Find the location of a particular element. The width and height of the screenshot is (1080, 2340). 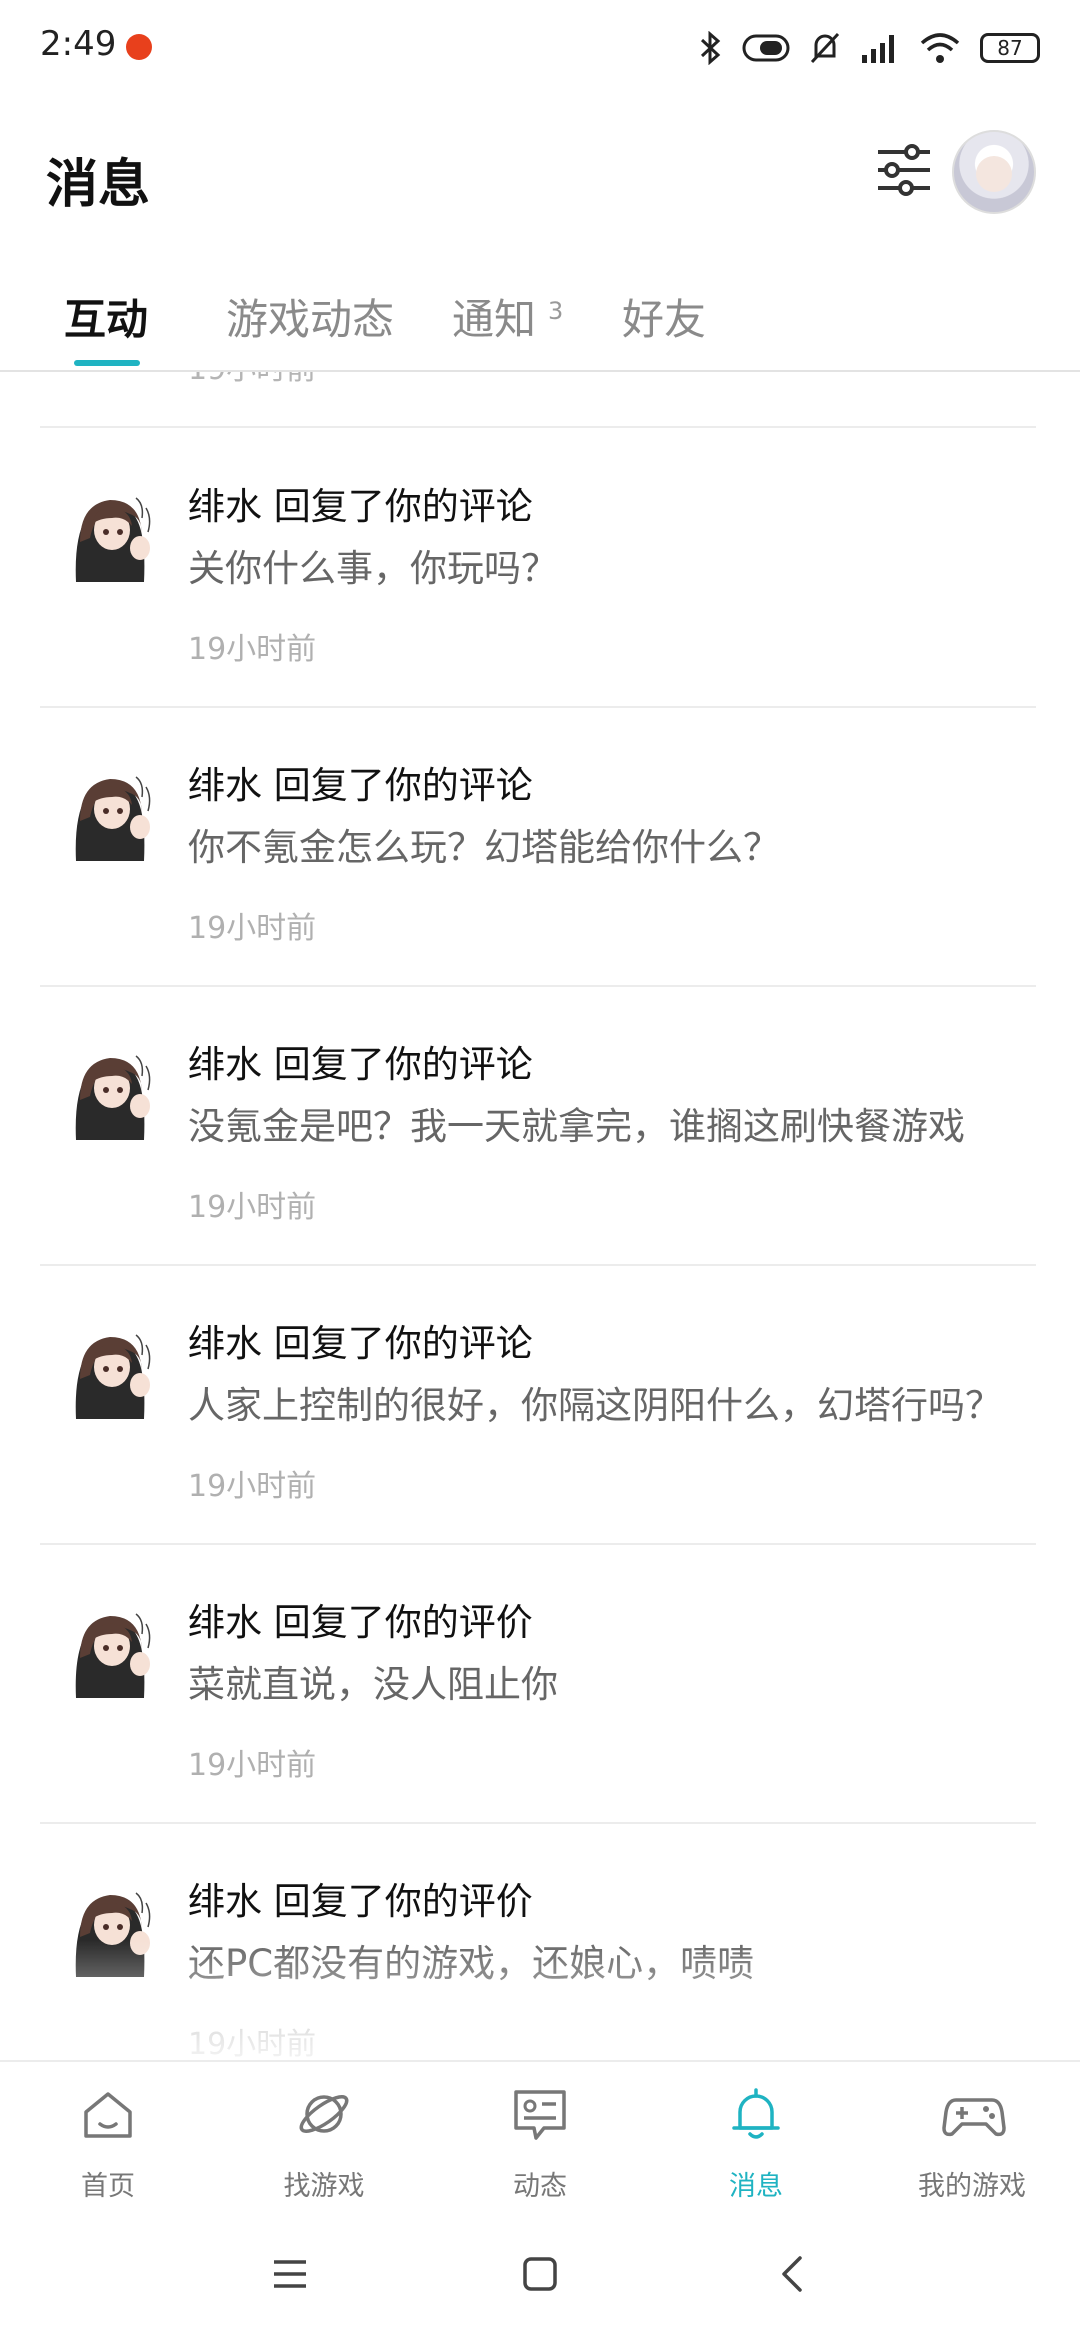

status-time: 2:49 is located at coordinates (78, 44).